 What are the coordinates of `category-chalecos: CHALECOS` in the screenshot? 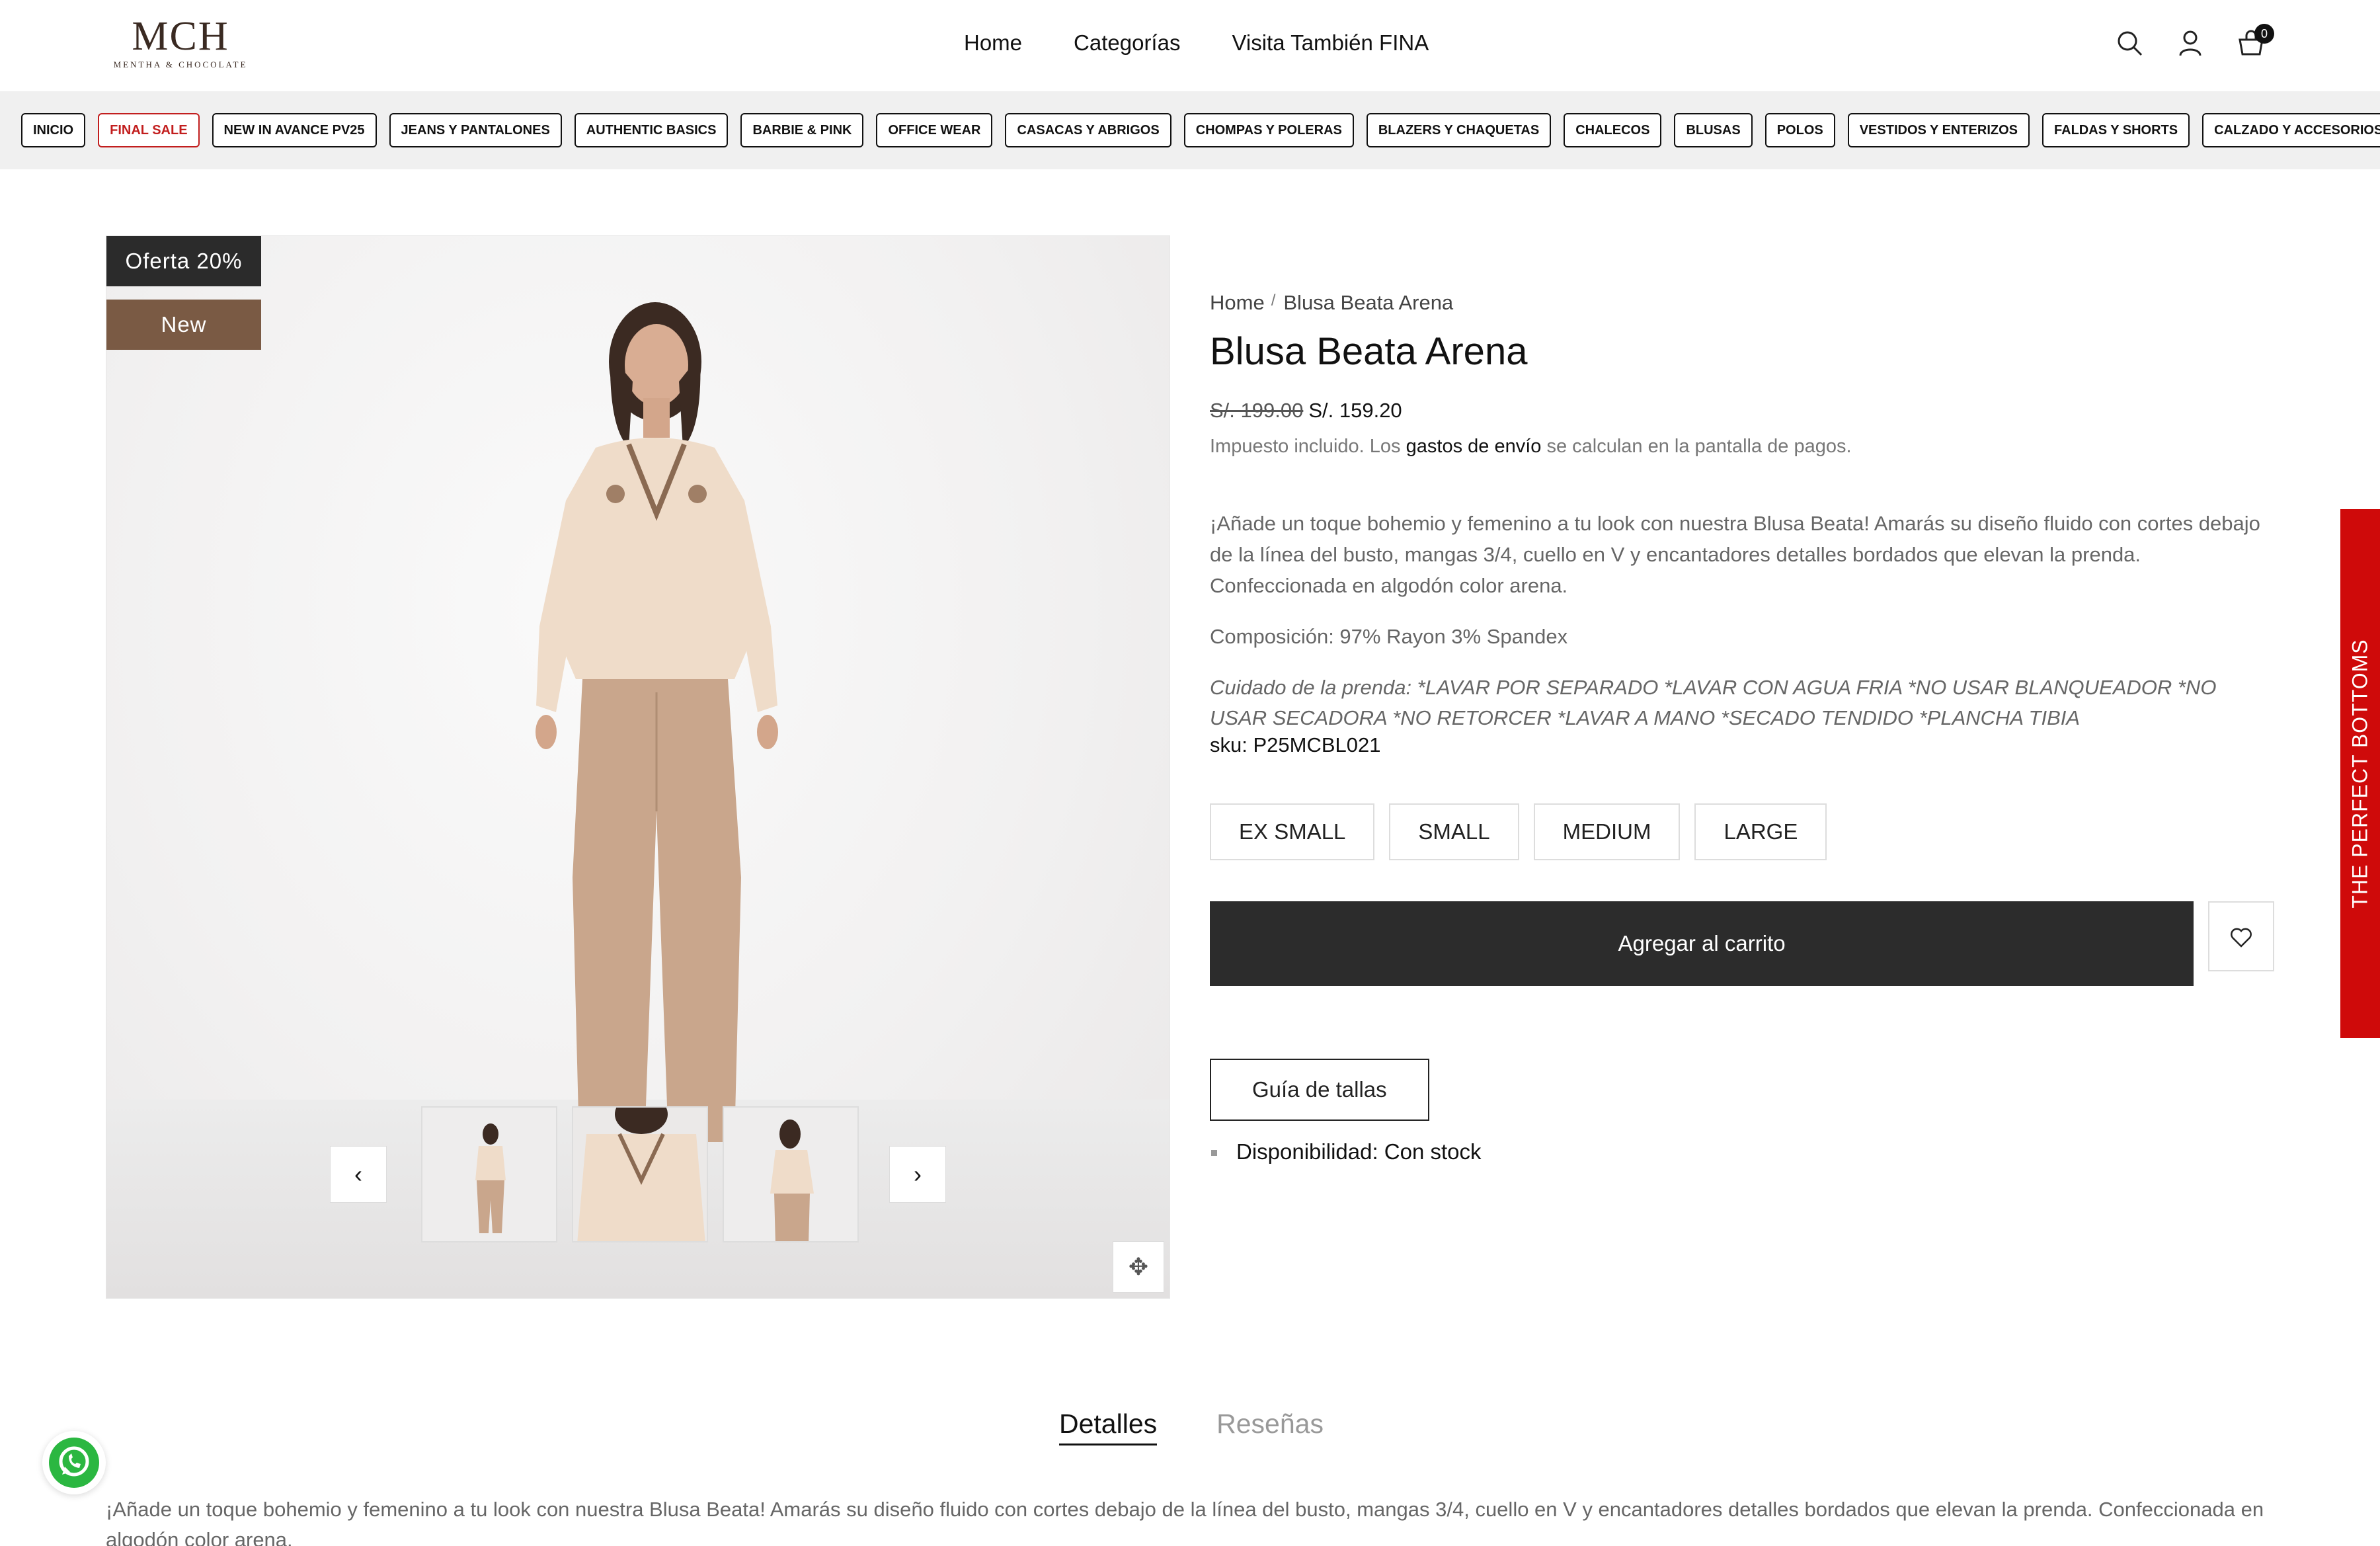 It's located at (1613, 130).